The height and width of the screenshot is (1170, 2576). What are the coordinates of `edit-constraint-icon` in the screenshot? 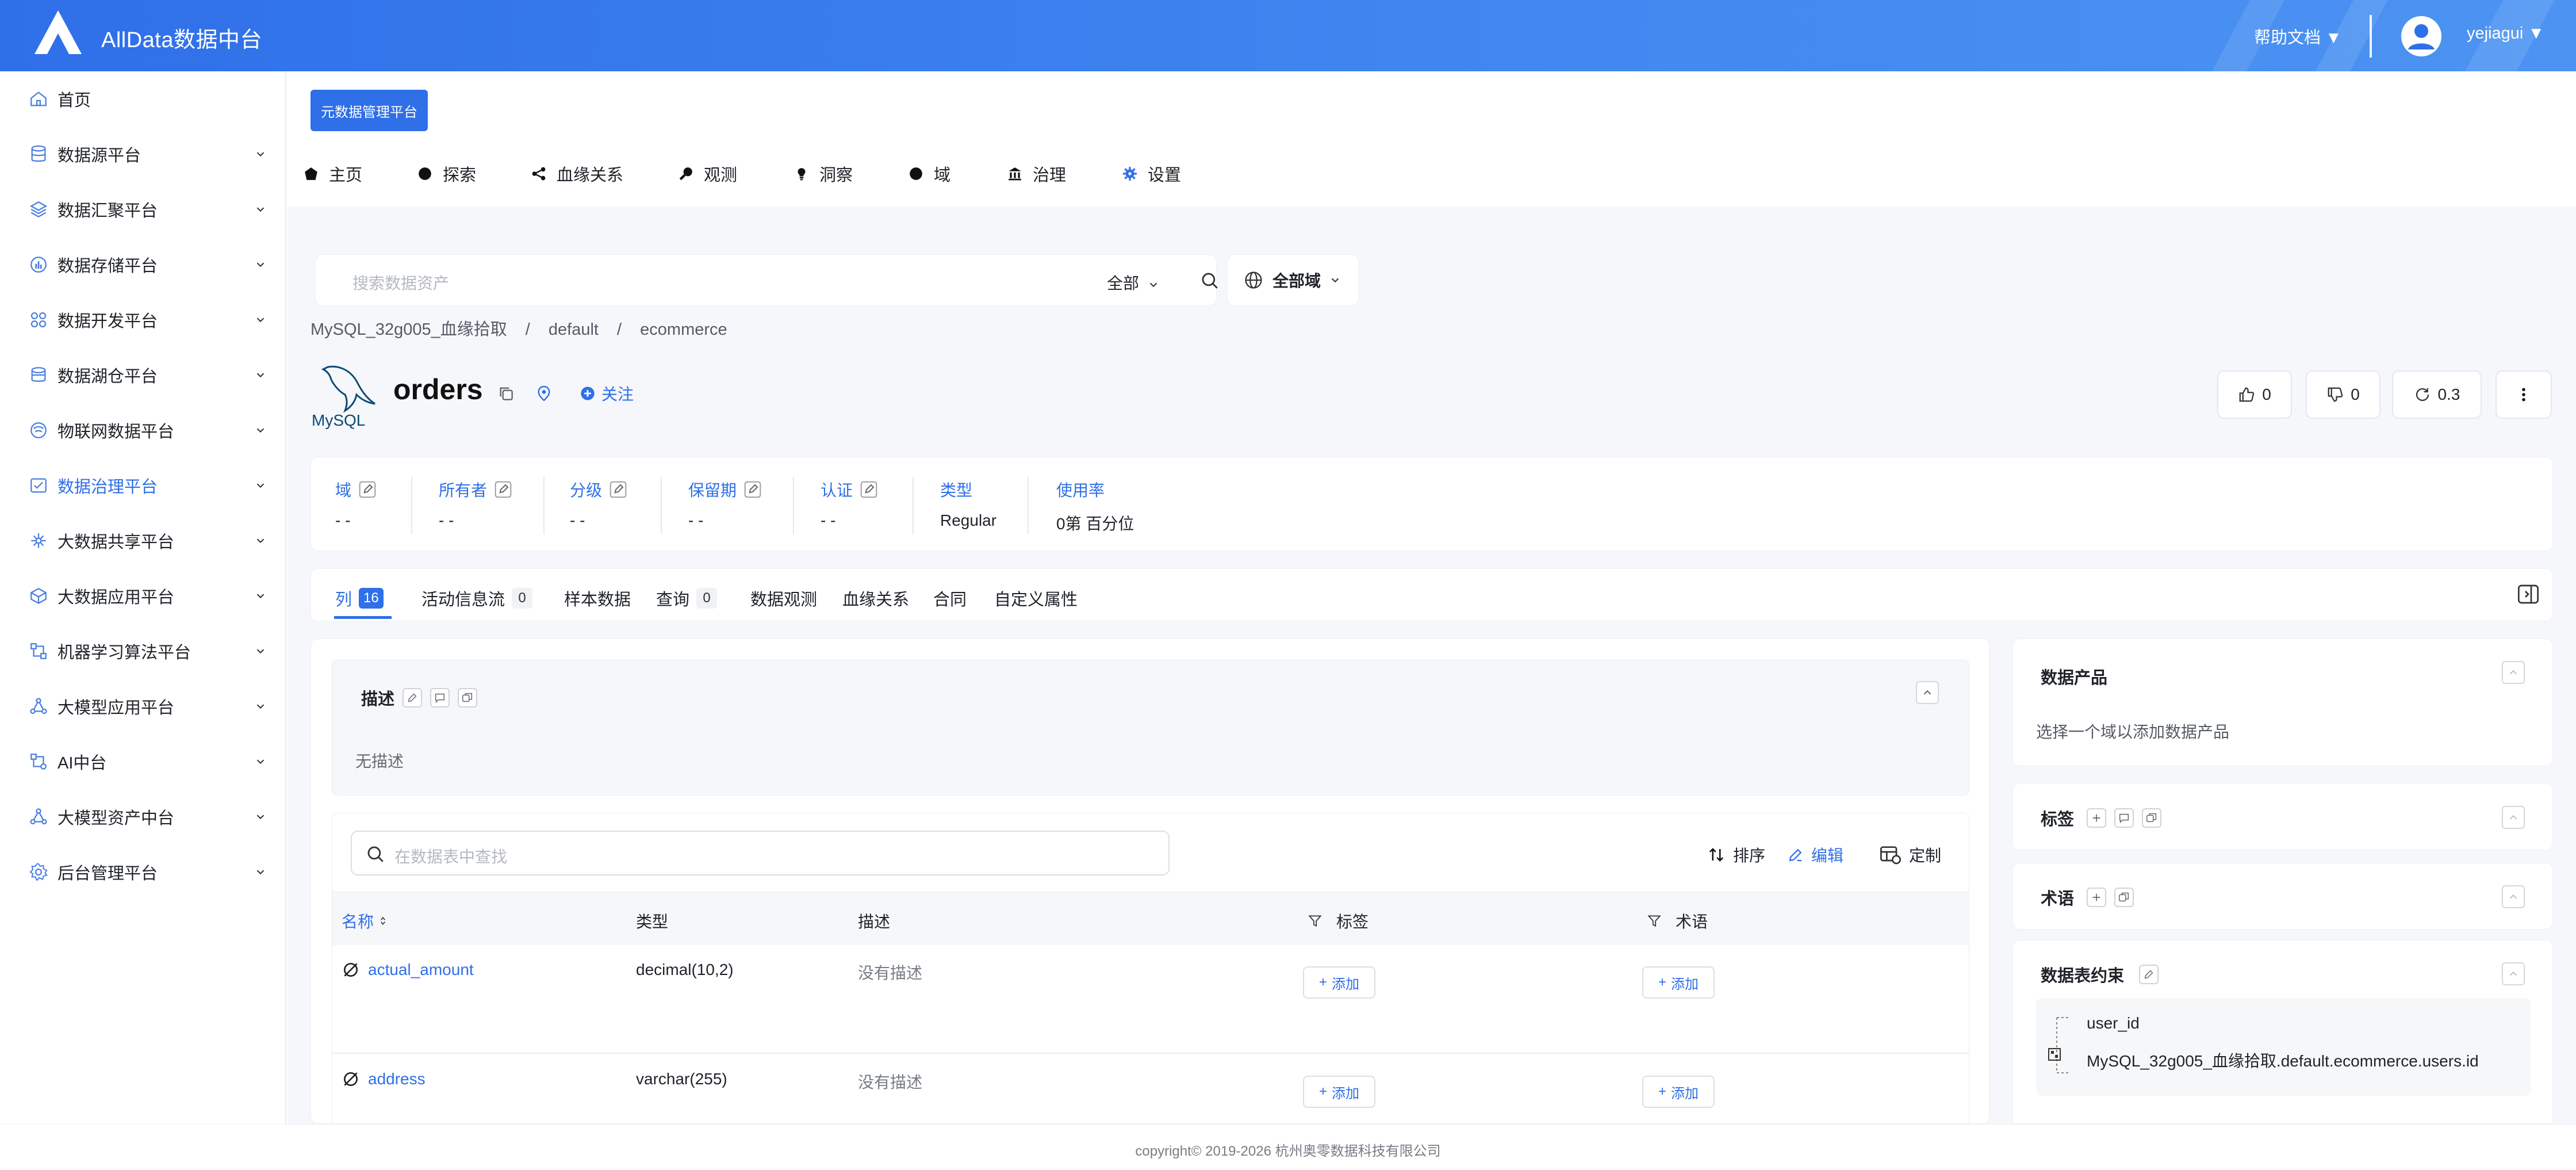 It's located at (2149, 975).